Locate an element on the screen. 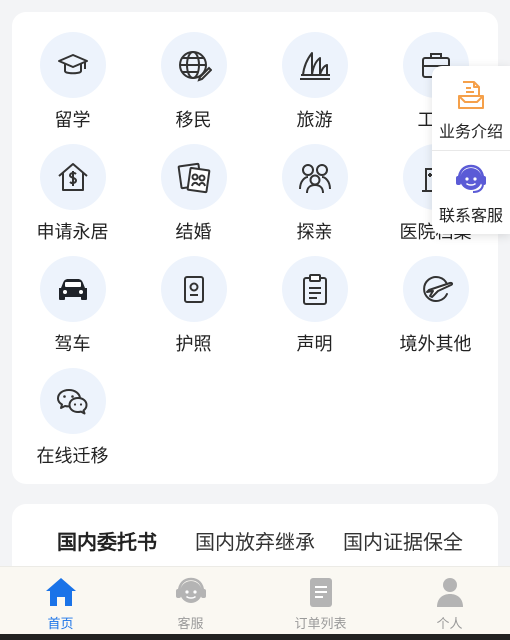  service-overseas-other: 境外其他 is located at coordinates (435, 295).